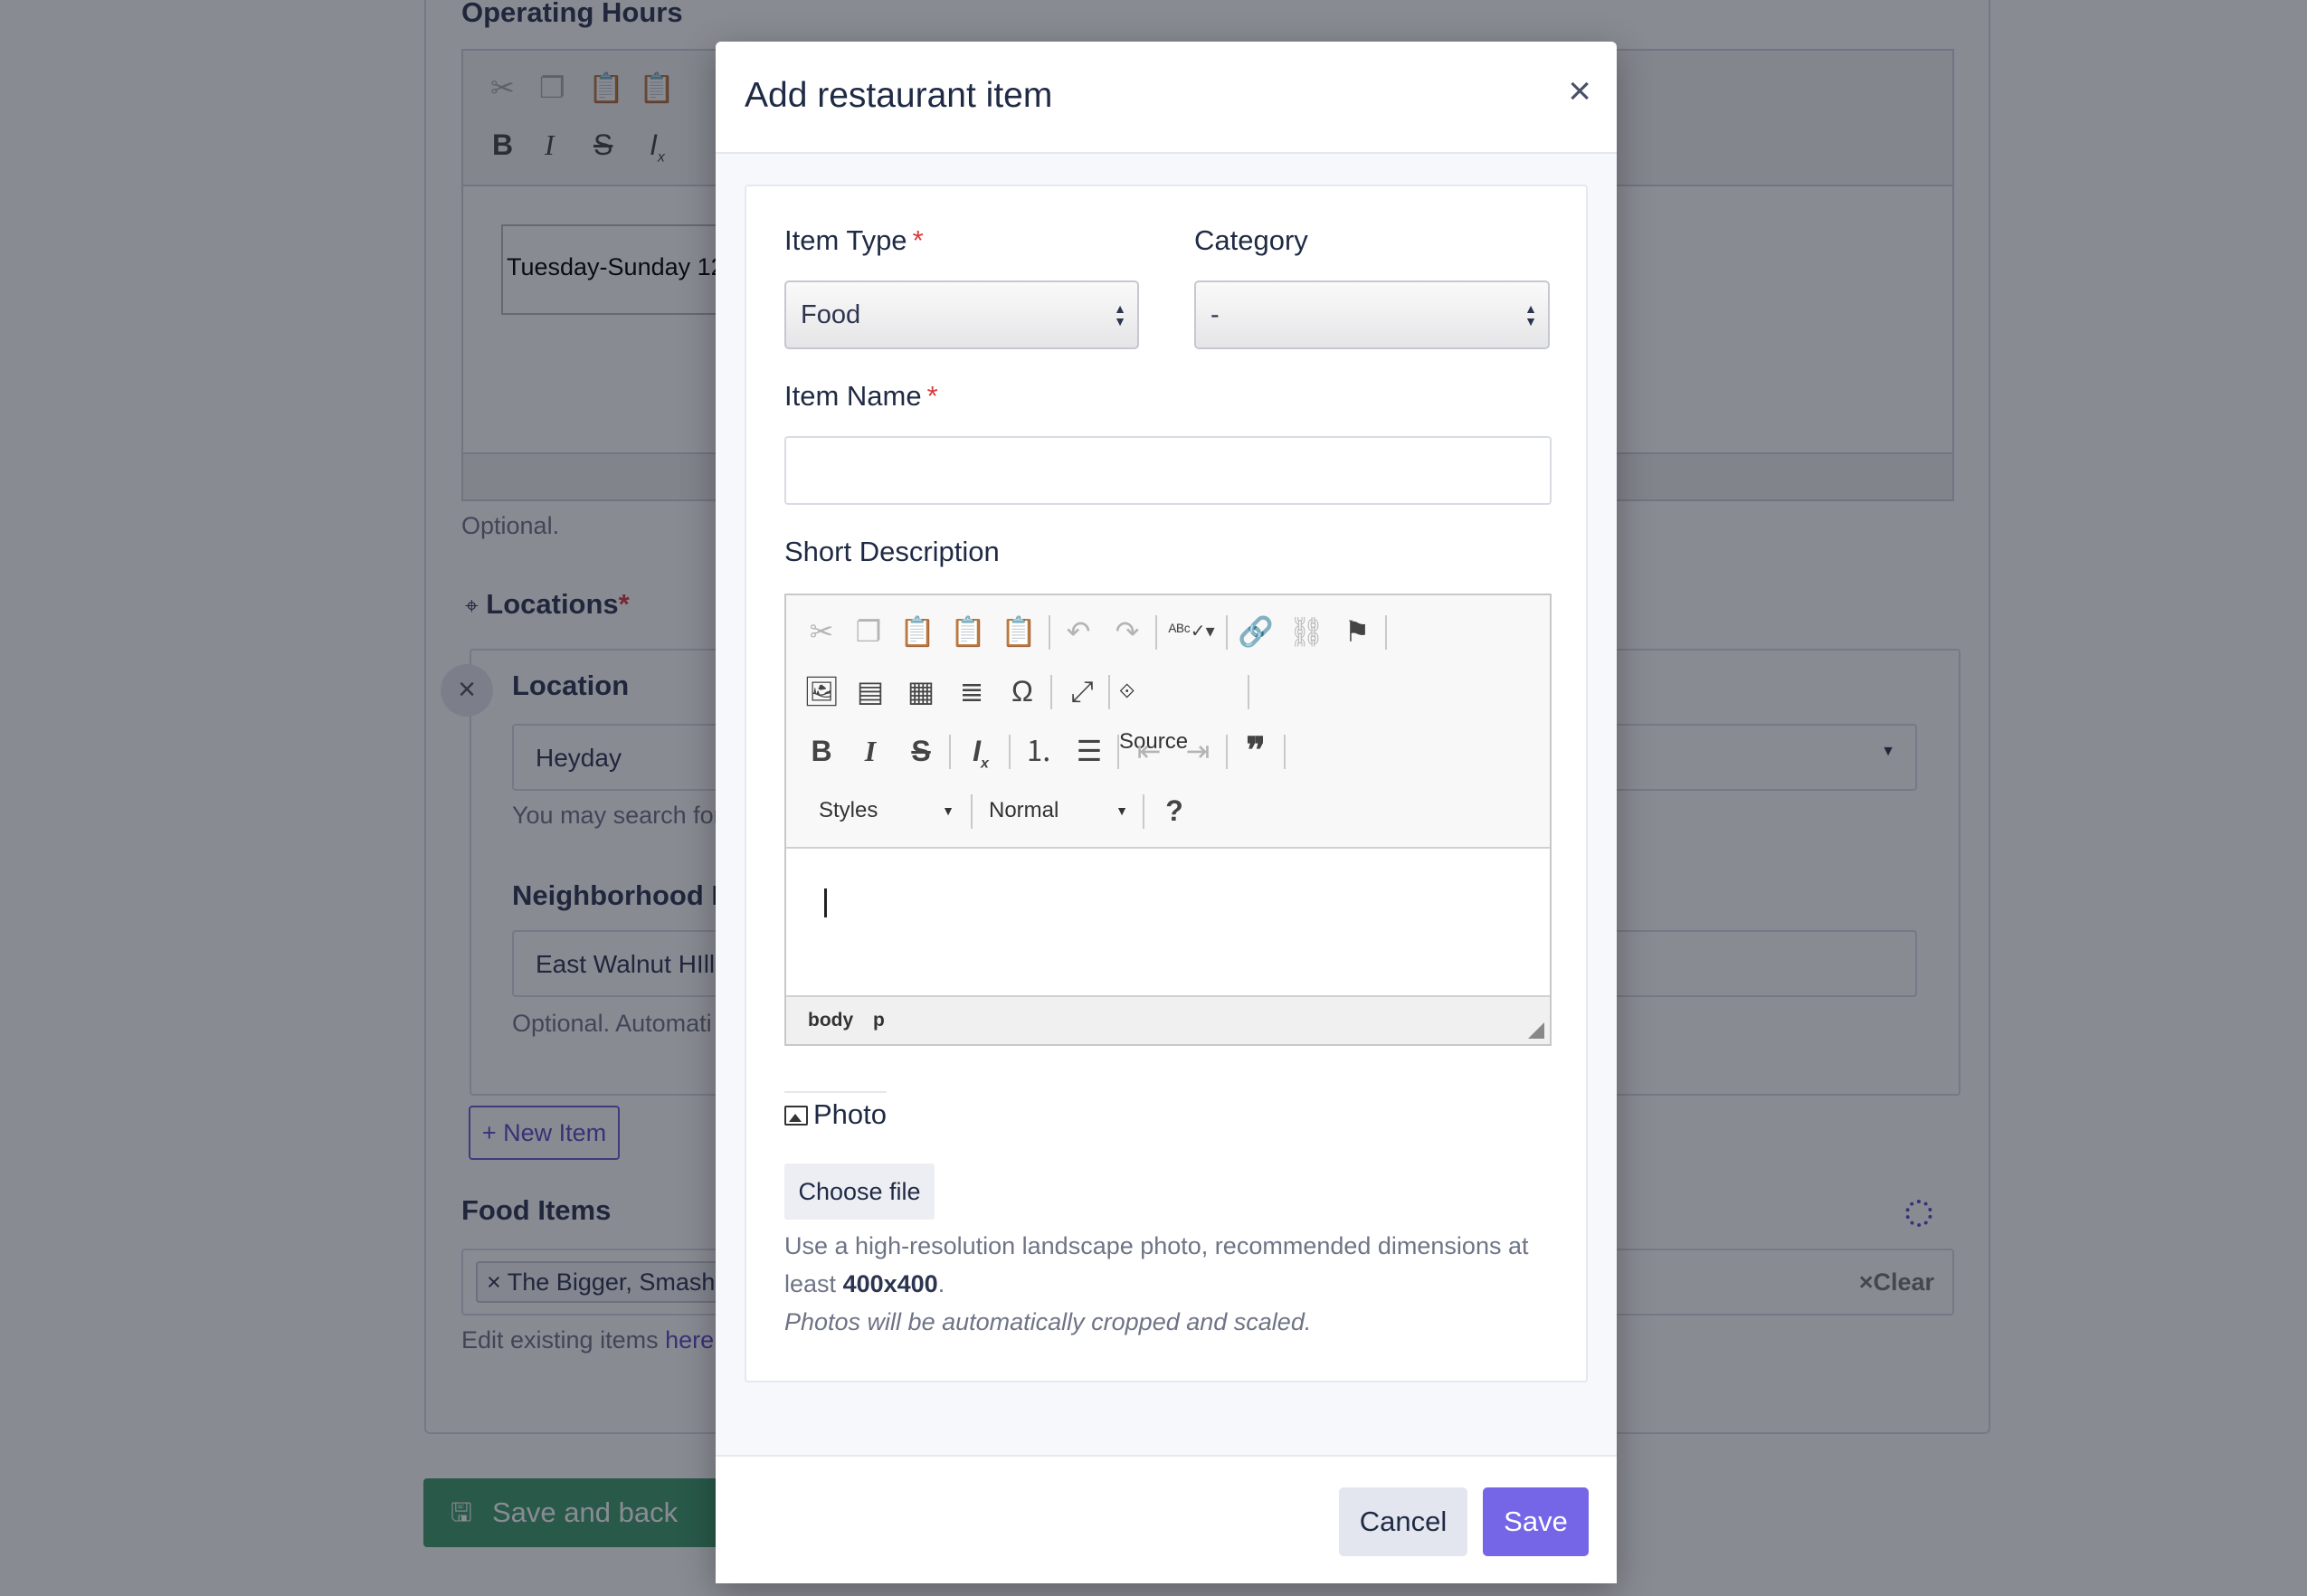 The height and width of the screenshot is (1596, 2307). I want to click on resize-handle-icon, so click(1536, 1031).